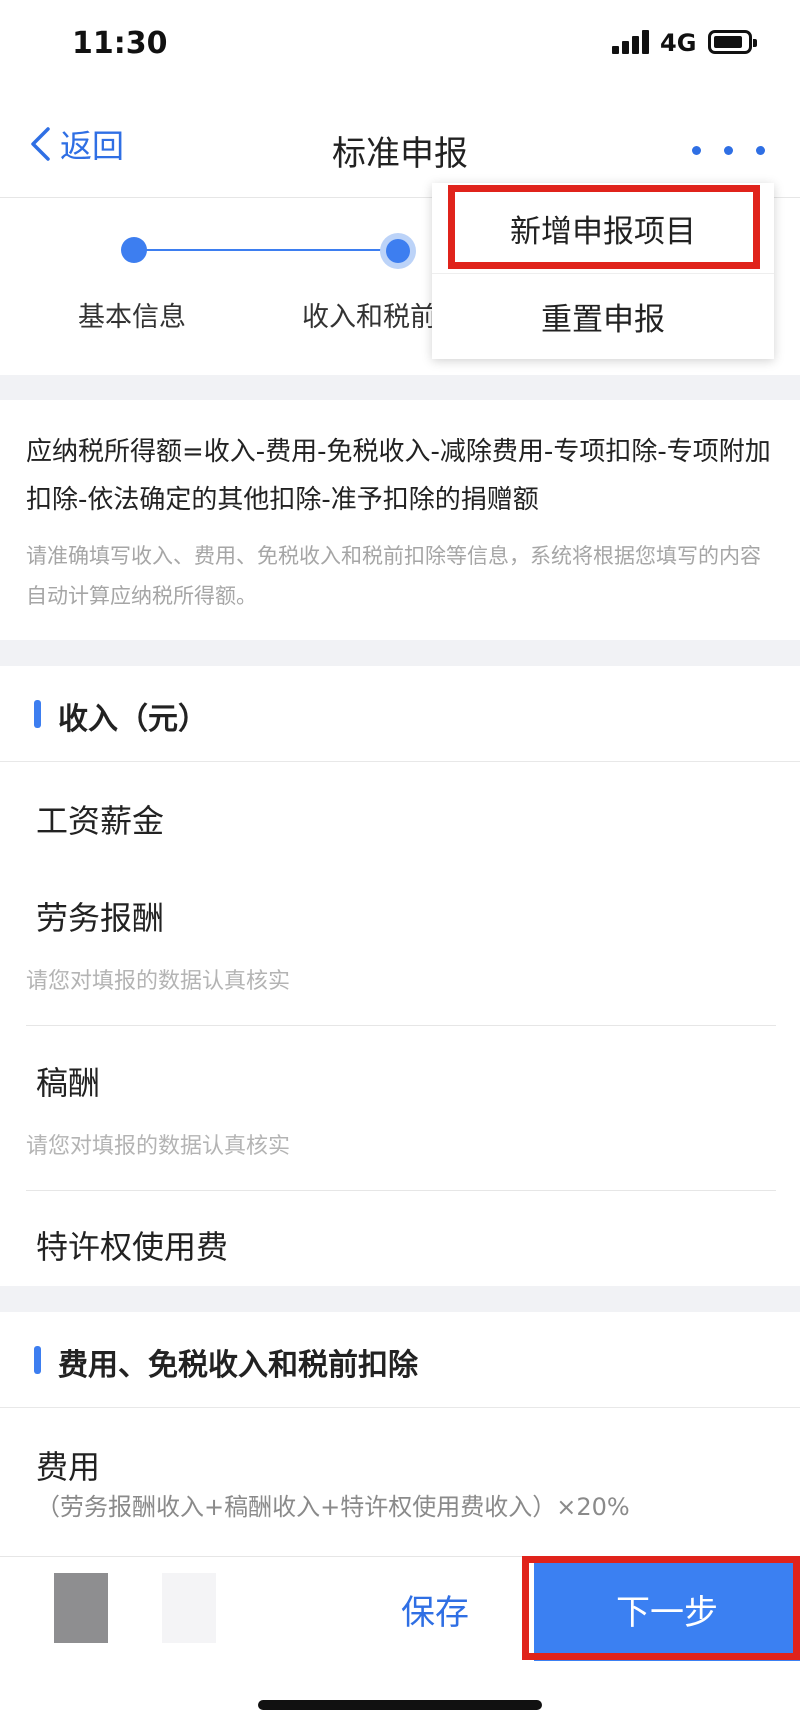 This screenshot has width=800, height=1730. Describe the element at coordinates (132, 317) in the screenshot. I see `step-label-basic-info: 基本信息` at that location.